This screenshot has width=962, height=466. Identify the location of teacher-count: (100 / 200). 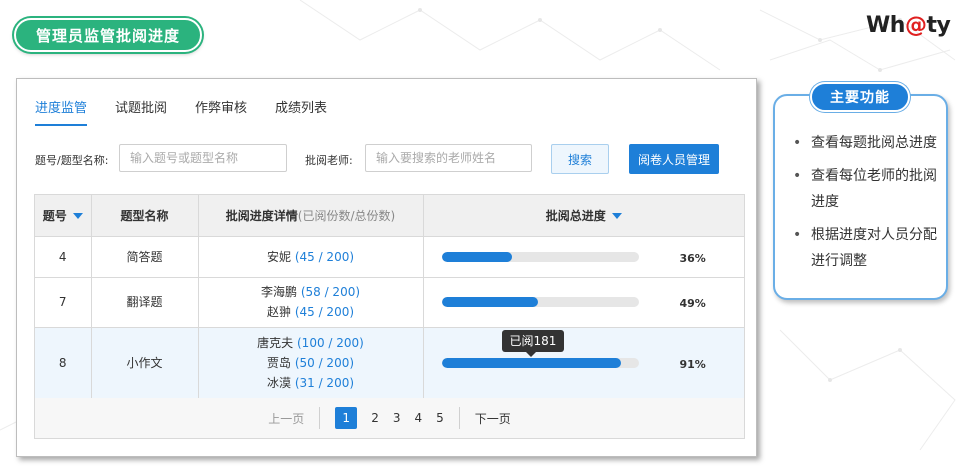
(330, 342).